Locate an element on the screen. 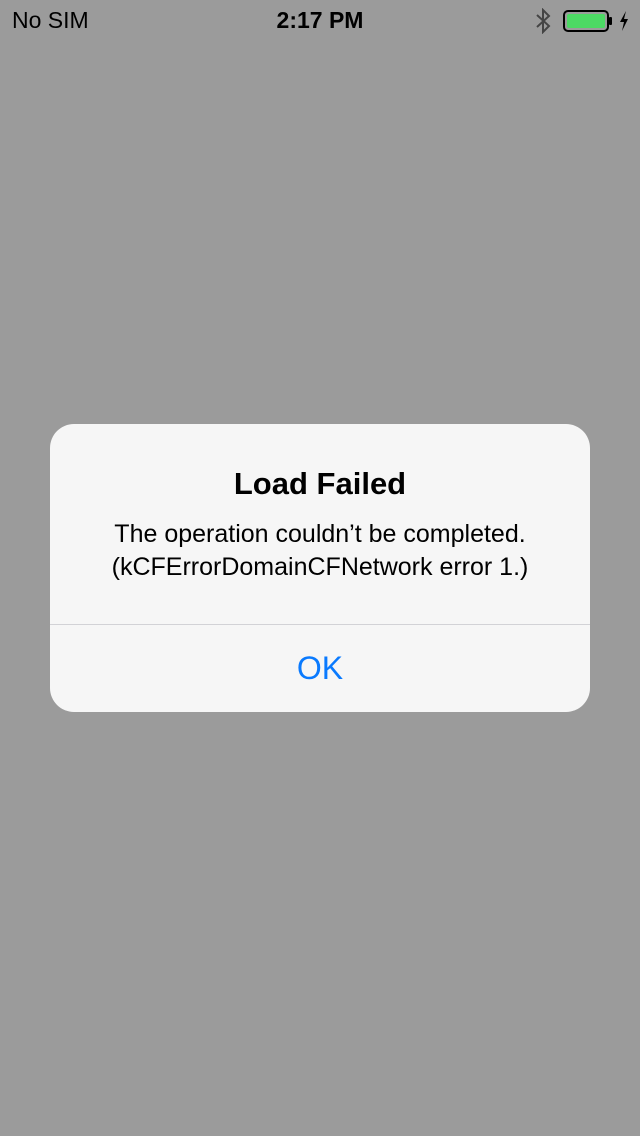 Image resolution: width=640 pixels, height=1136 pixels. alert-message-line-2: (kCFErrorDomainCFNetwork error 1.) is located at coordinates (320, 567).